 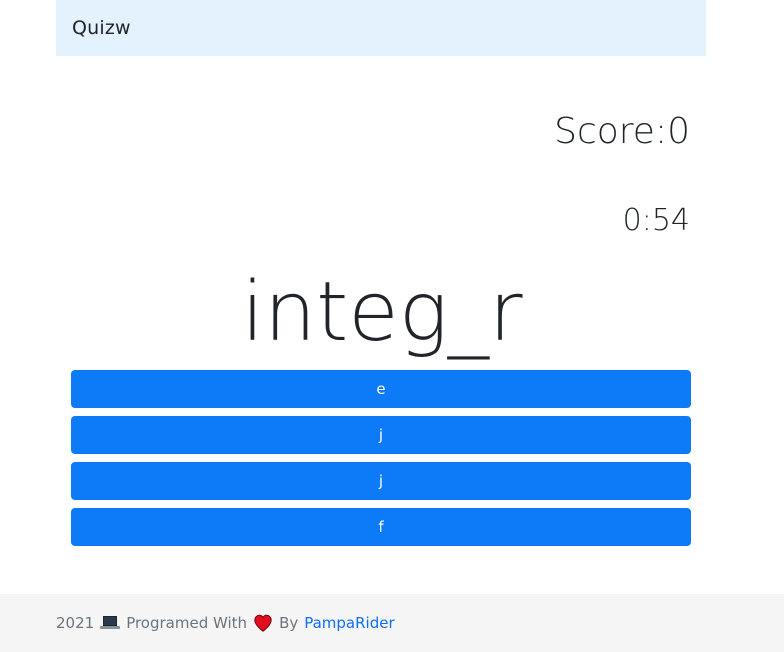 I want to click on countdown-timer: 0:54, so click(x=656, y=220).